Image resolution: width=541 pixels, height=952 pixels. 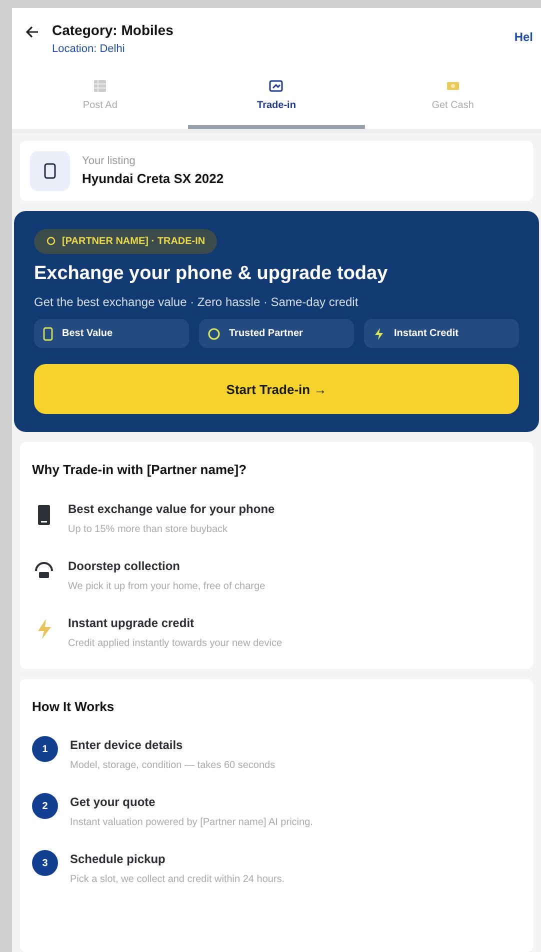 What do you see at coordinates (109, 161) in the screenshot?
I see `listing-label: Your listing` at bounding box center [109, 161].